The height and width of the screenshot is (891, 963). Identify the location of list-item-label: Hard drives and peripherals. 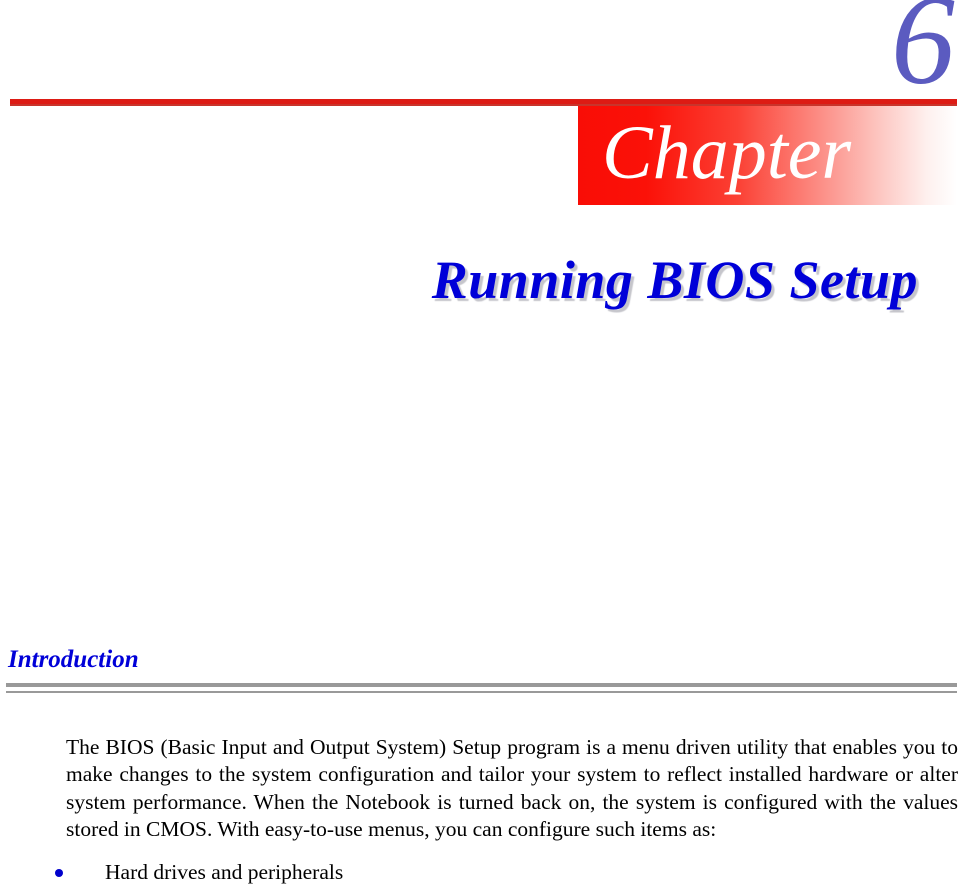
(224, 872).